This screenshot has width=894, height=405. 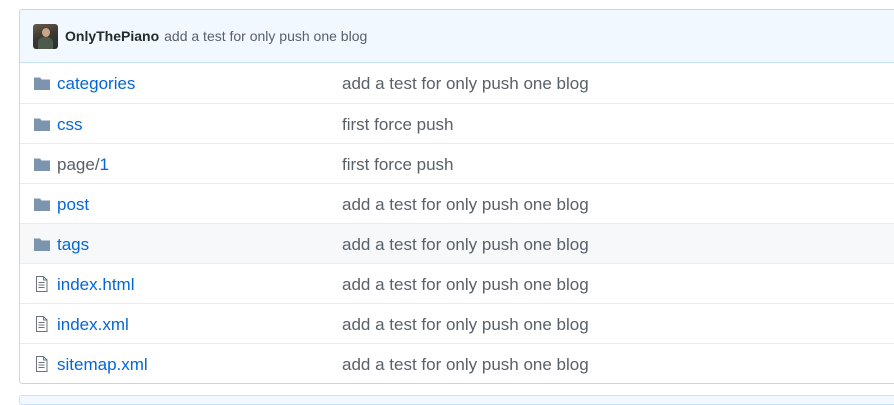 I want to click on file-name-text: index.xml, so click(x=93, y=324).